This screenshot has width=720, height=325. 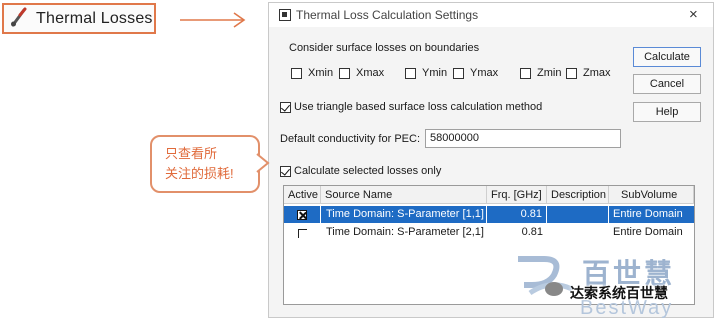 I want to click on callout-line-1: 只查看所, so click(x=191, y=153).